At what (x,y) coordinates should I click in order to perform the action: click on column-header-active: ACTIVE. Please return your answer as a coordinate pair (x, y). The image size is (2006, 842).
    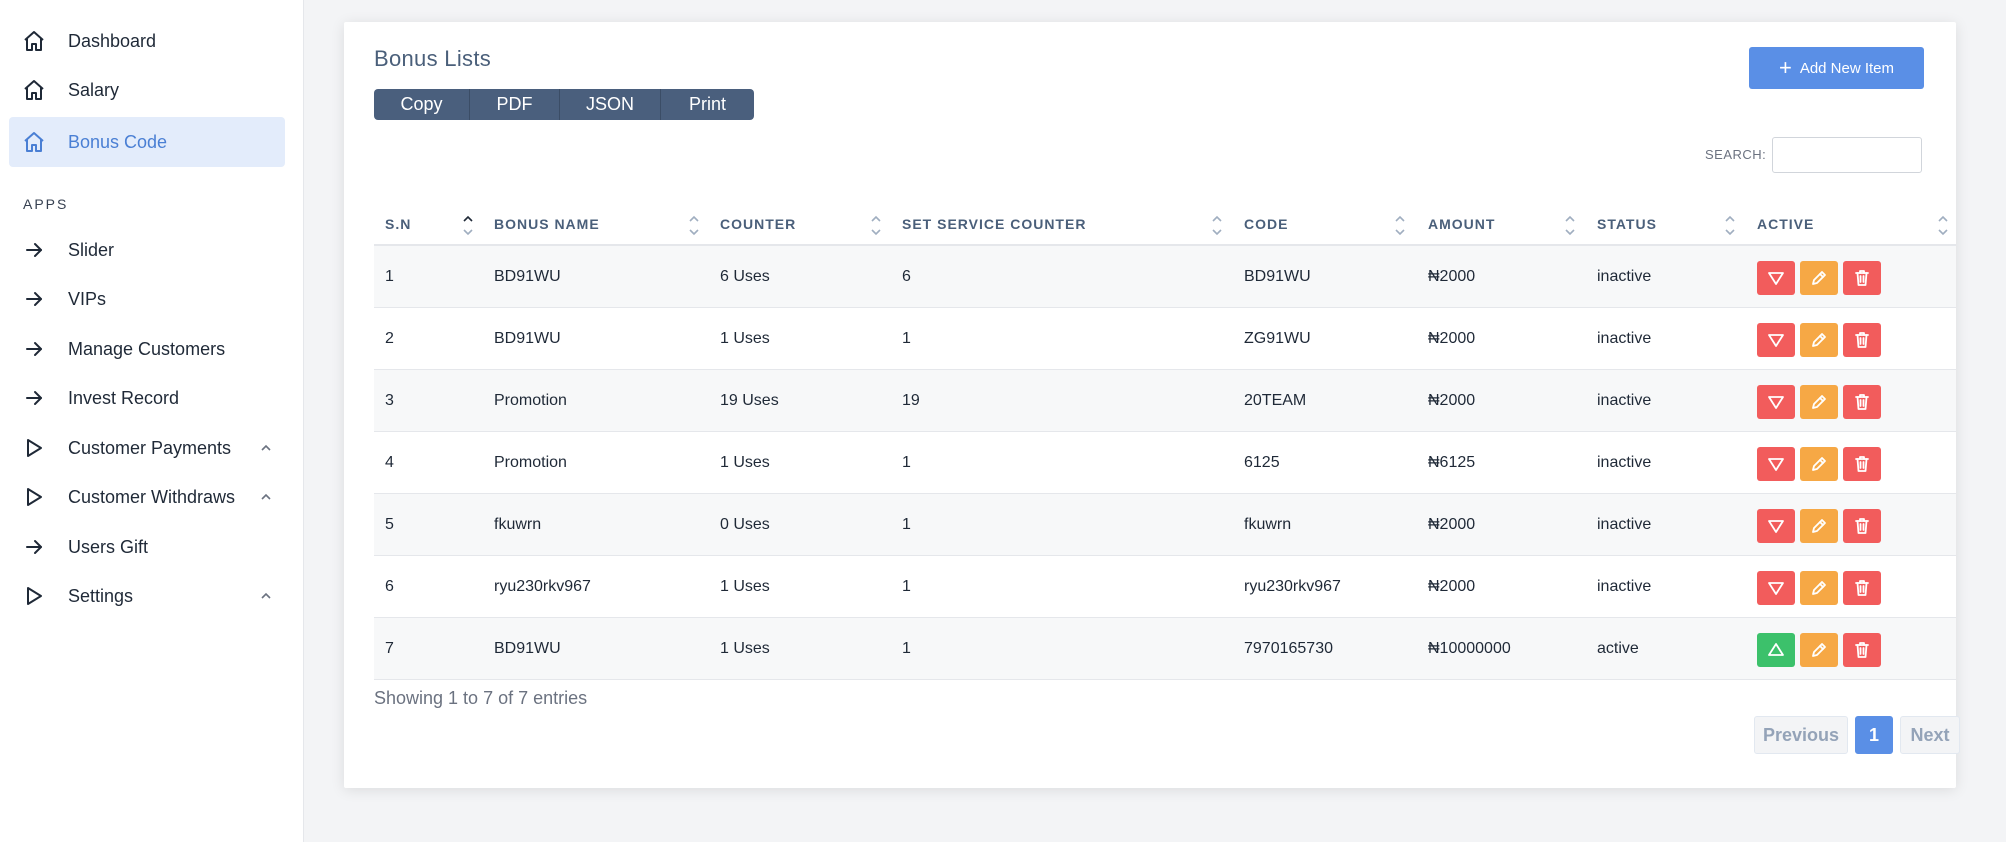
    Looking at the image, I should click on (1785, 224).